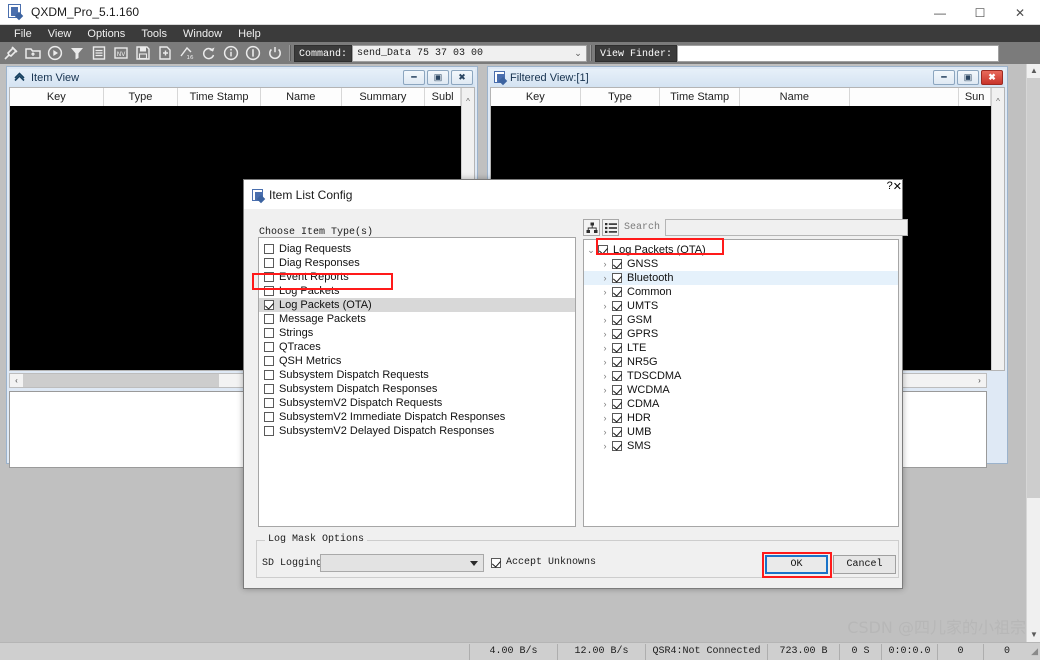 This screenshot has width=1040, height=660. What do you see at coordinates (741, 404) in the screenshot?
I see `tree-row-cdma: › CDMA` at bounding box center [741, 404].